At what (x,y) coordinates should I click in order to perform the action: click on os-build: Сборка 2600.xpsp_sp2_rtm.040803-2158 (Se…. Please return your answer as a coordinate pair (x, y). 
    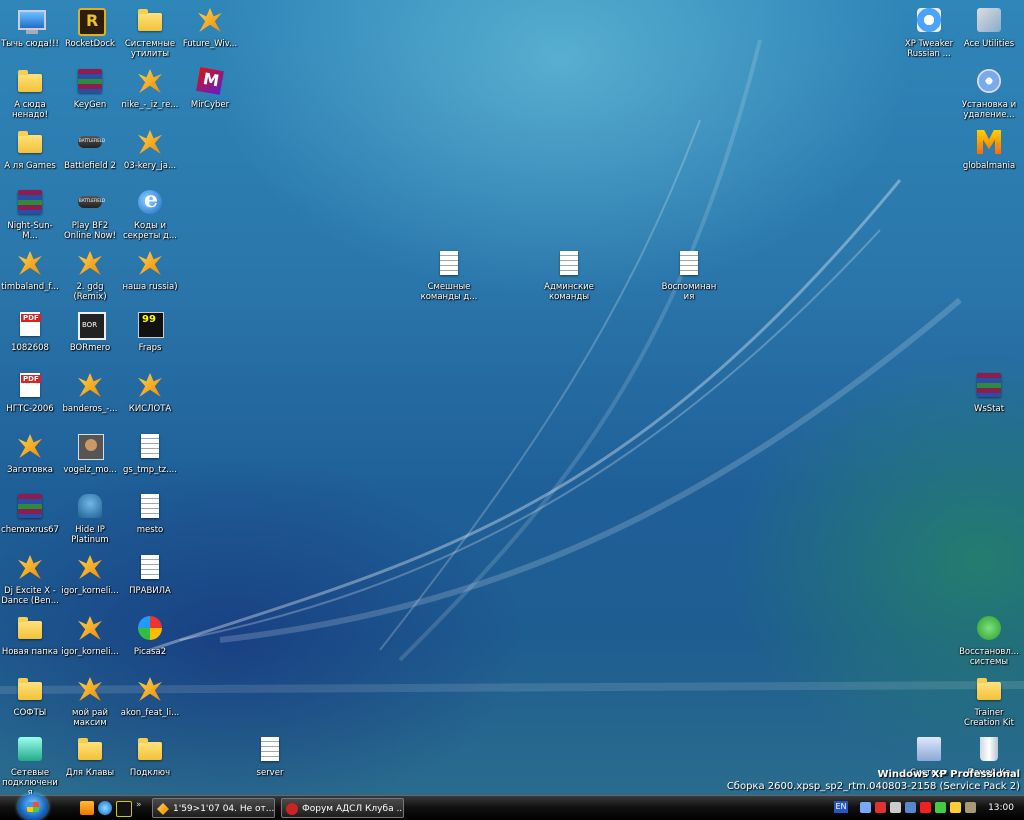
    Looking at the image, I should click on (873, 786).